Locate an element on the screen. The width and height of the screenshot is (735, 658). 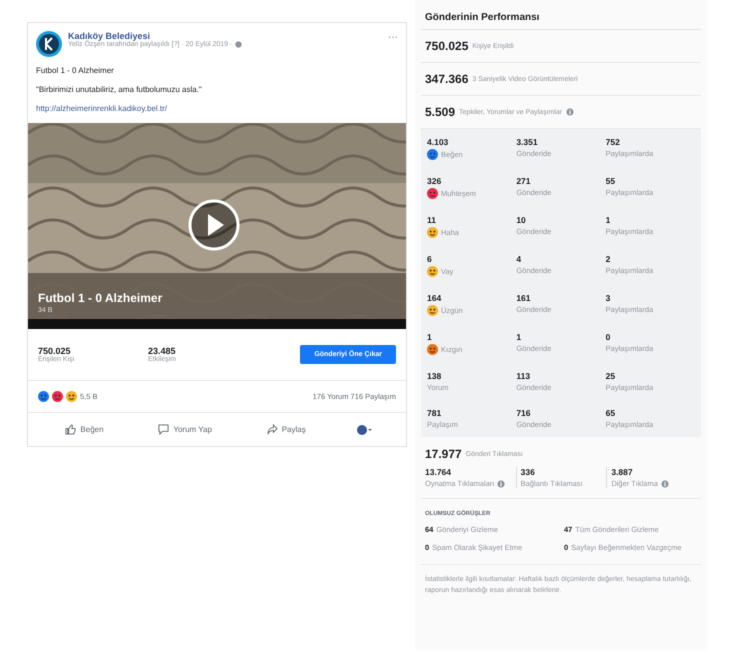
on-post-count: 271 is located at coordinates (524, 181).